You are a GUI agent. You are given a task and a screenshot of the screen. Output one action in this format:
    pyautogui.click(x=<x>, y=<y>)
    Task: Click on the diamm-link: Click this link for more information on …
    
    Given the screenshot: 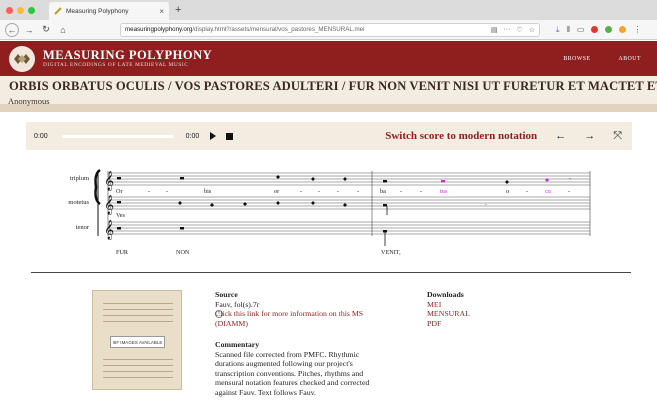 What is the action you would take?
    pyautogui.click(x=302, y=318)
    